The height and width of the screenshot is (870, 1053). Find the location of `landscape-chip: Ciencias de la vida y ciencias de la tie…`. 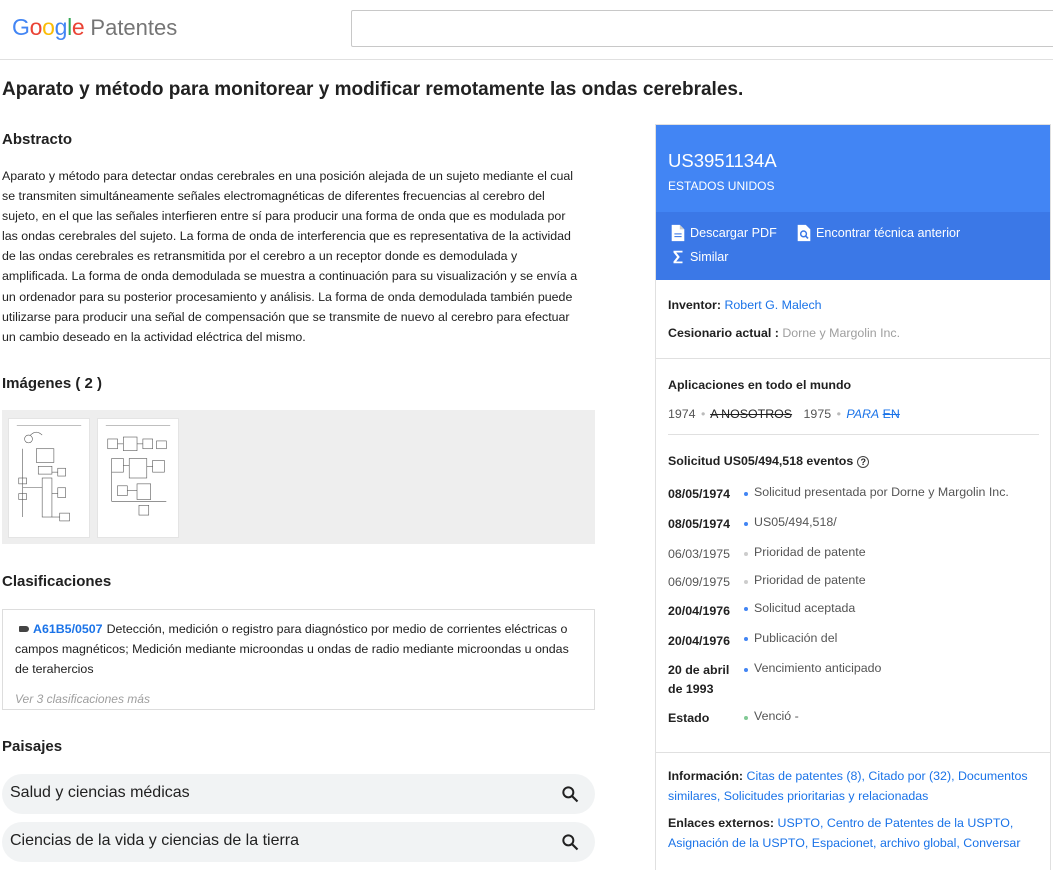

landscape-chip: Ciencias de la vida y ciencias de la tie… is located at coordinates (298, 842).